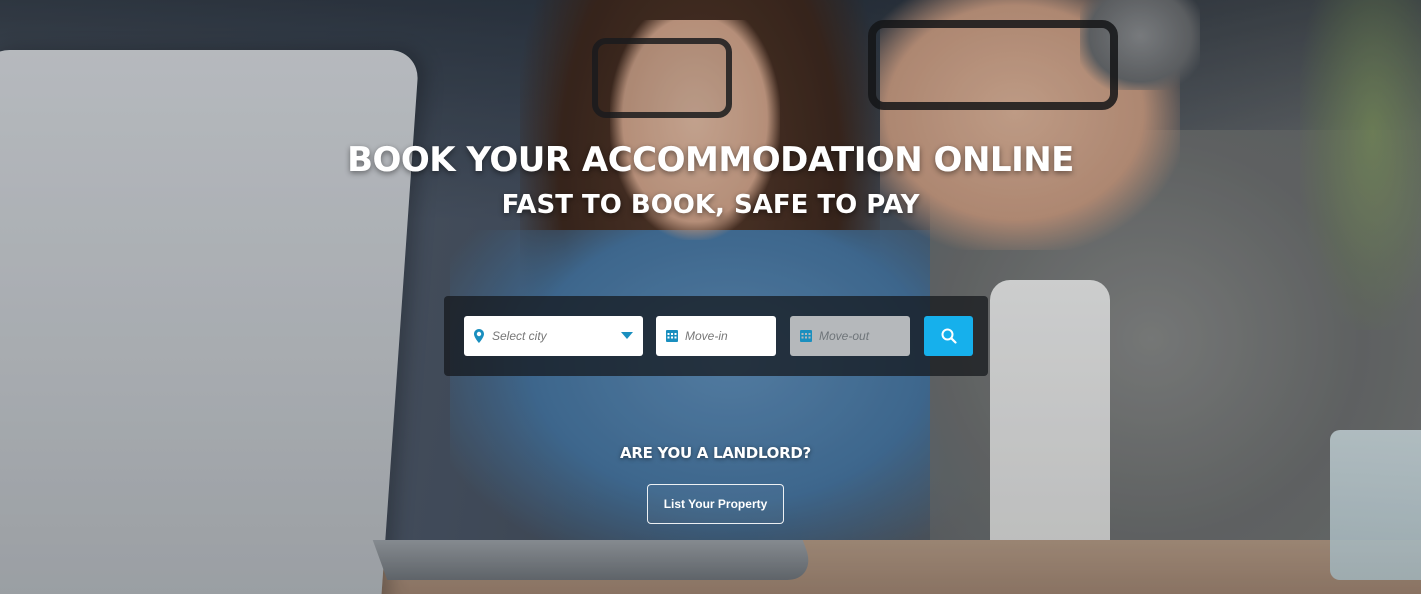 Image resolution: width=1421 pixels, height=594 pixels. What do you see at coordinates (715, 504) in the screenshot?
I see `list-your-property-button: List Your Property` at bounding box center [715, 504].